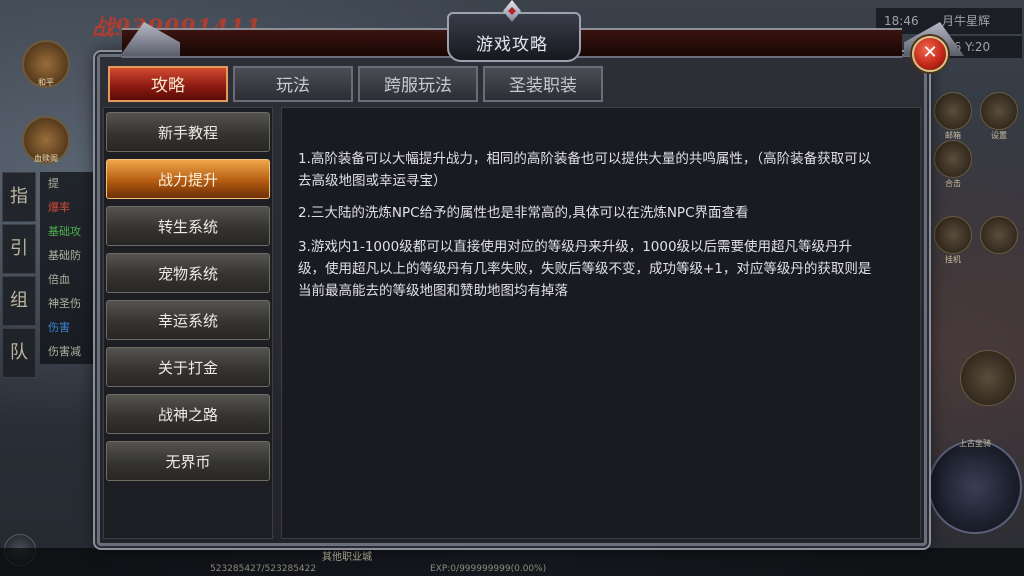  I want to click on nav-item-war-god-road: 战神之路, so click(188, 414).